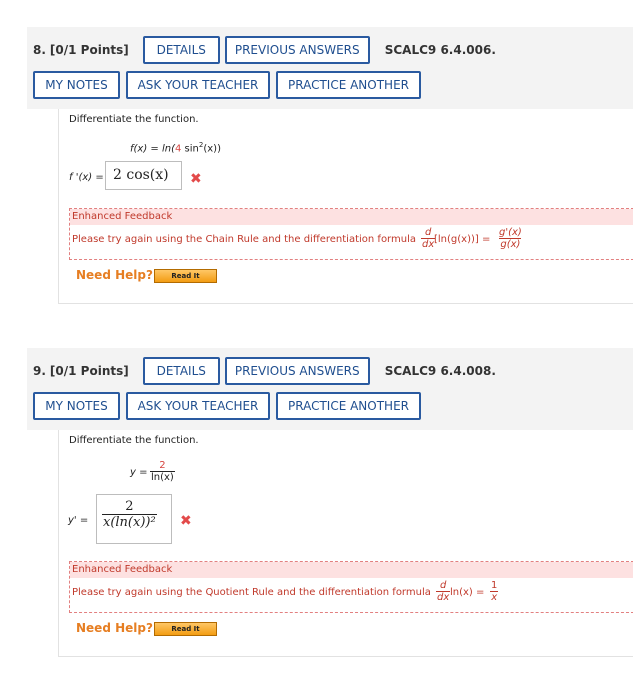  What do you see at coordinates (86, 177) in the screenshot?
I see `q8-answer-label: f '(x) =` at bounding box center [86, 177].